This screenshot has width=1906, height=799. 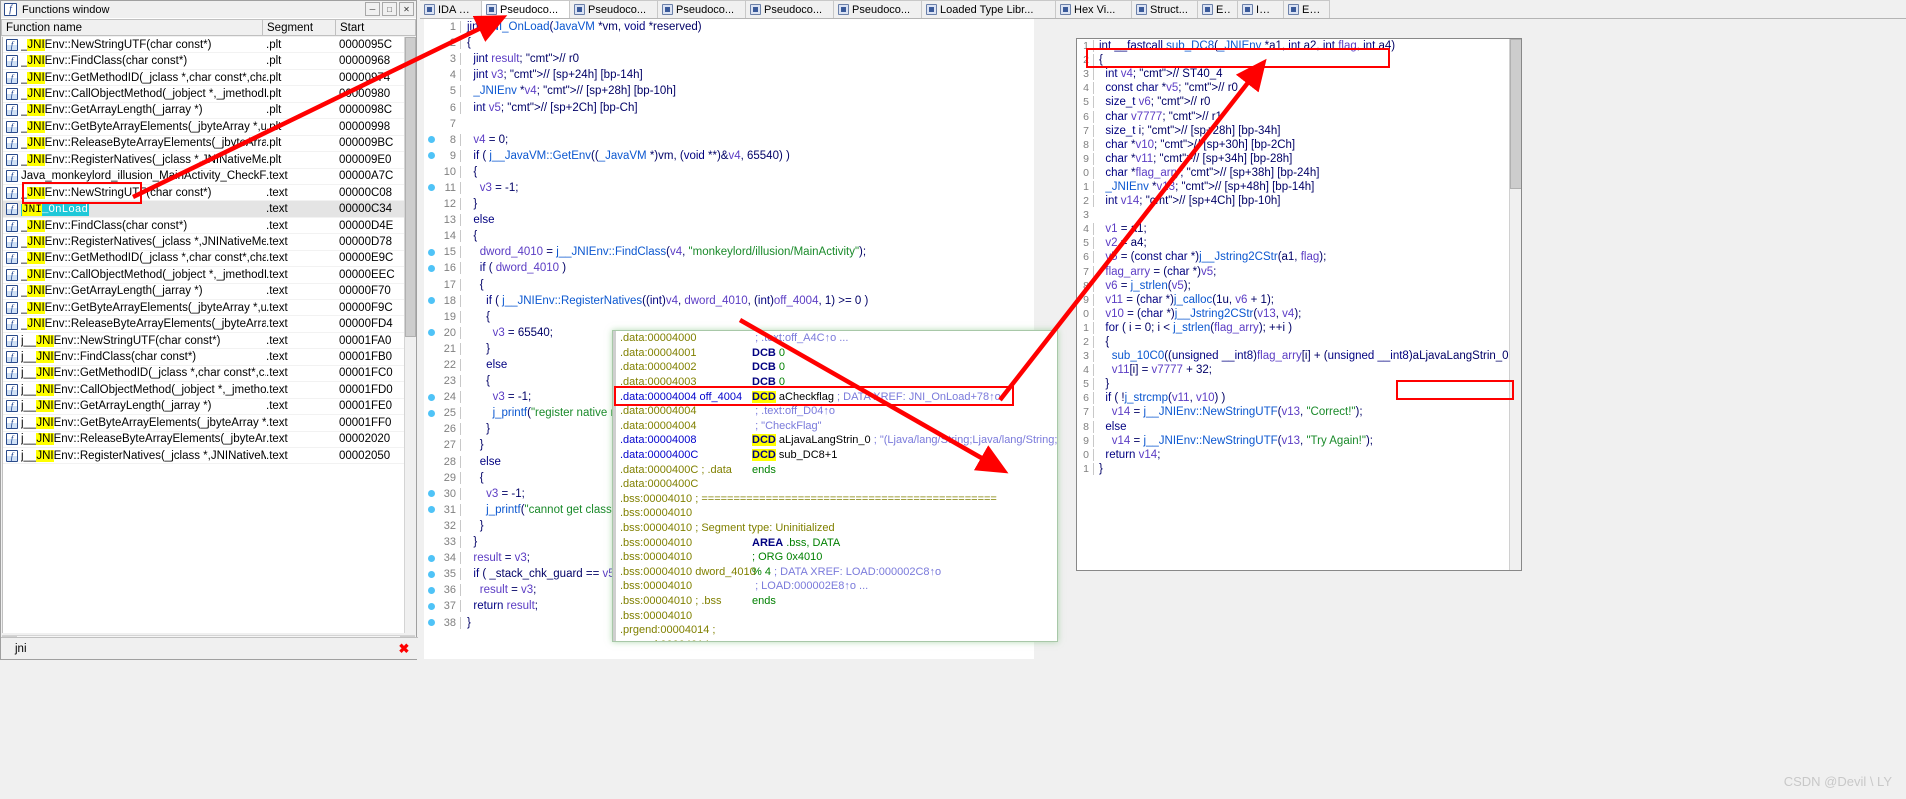 I want to click on pseudocode-line: 17 {, so click(x=729, y=285).